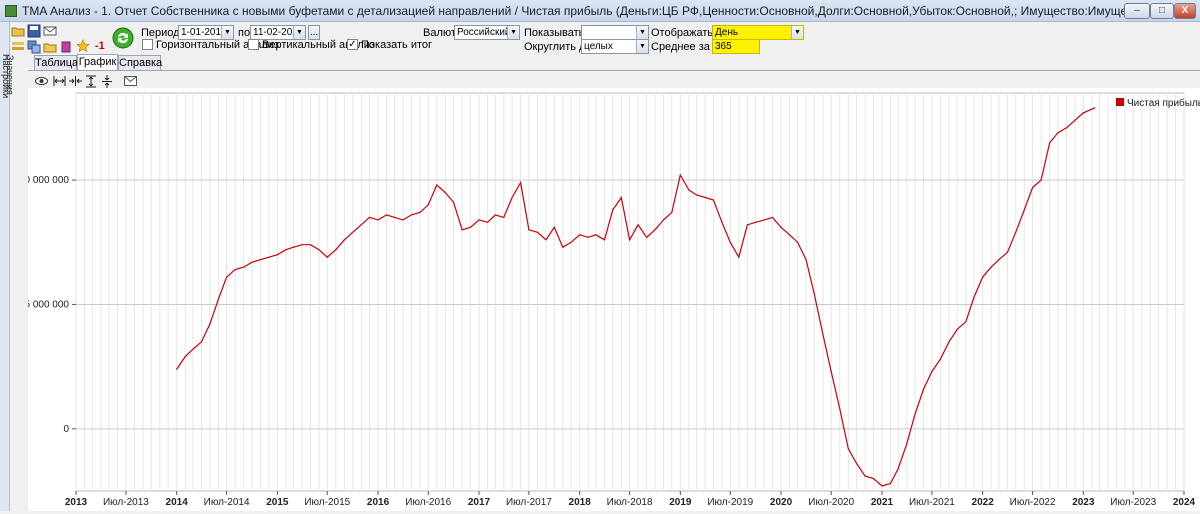 Image resolution: width=1200 pixels, height=514 pixels. I want to click on star-icon, so click(83, 46).